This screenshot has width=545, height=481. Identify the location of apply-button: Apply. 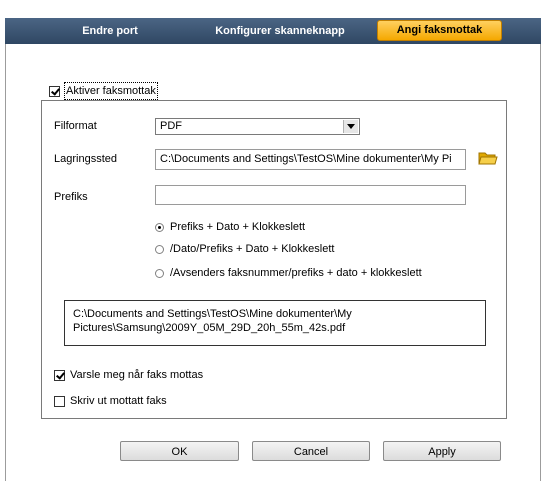
(442, 451).